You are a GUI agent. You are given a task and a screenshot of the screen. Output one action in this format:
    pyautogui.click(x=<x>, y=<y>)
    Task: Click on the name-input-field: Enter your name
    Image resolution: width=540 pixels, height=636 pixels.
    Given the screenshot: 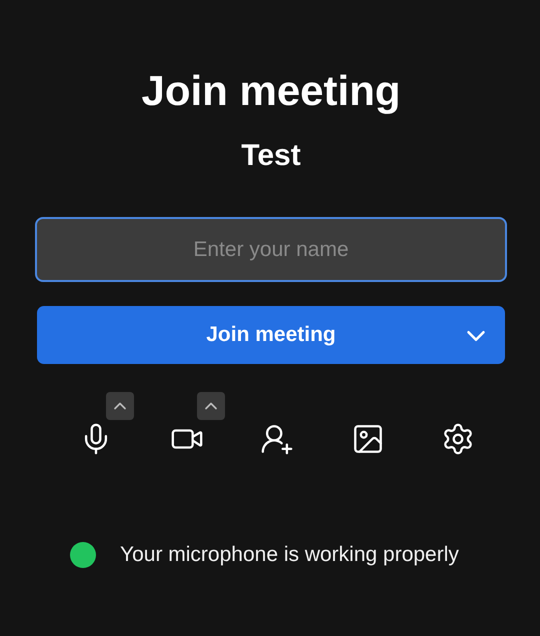 What is the action you would take?
    pyautogui.click(x=271, y=249)
    